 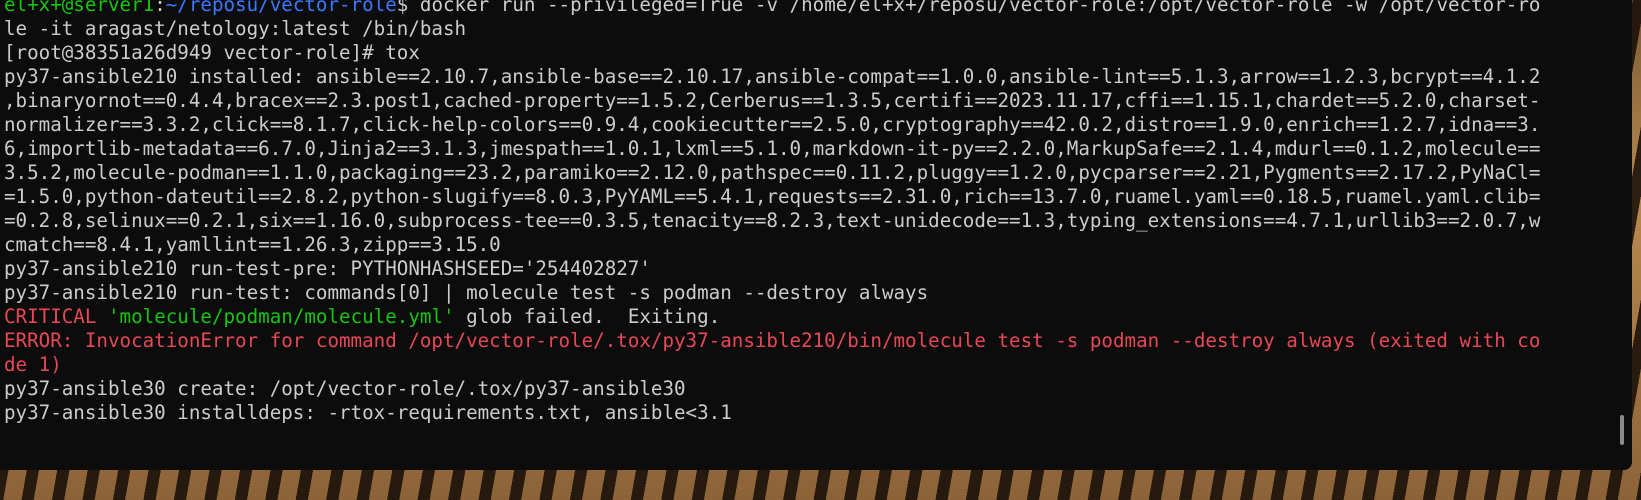 What do you see at coordinates (79, 8) in the screenshot?
I see `prompt-user-host: el+x+@server1` at bounding box center [79, 8].